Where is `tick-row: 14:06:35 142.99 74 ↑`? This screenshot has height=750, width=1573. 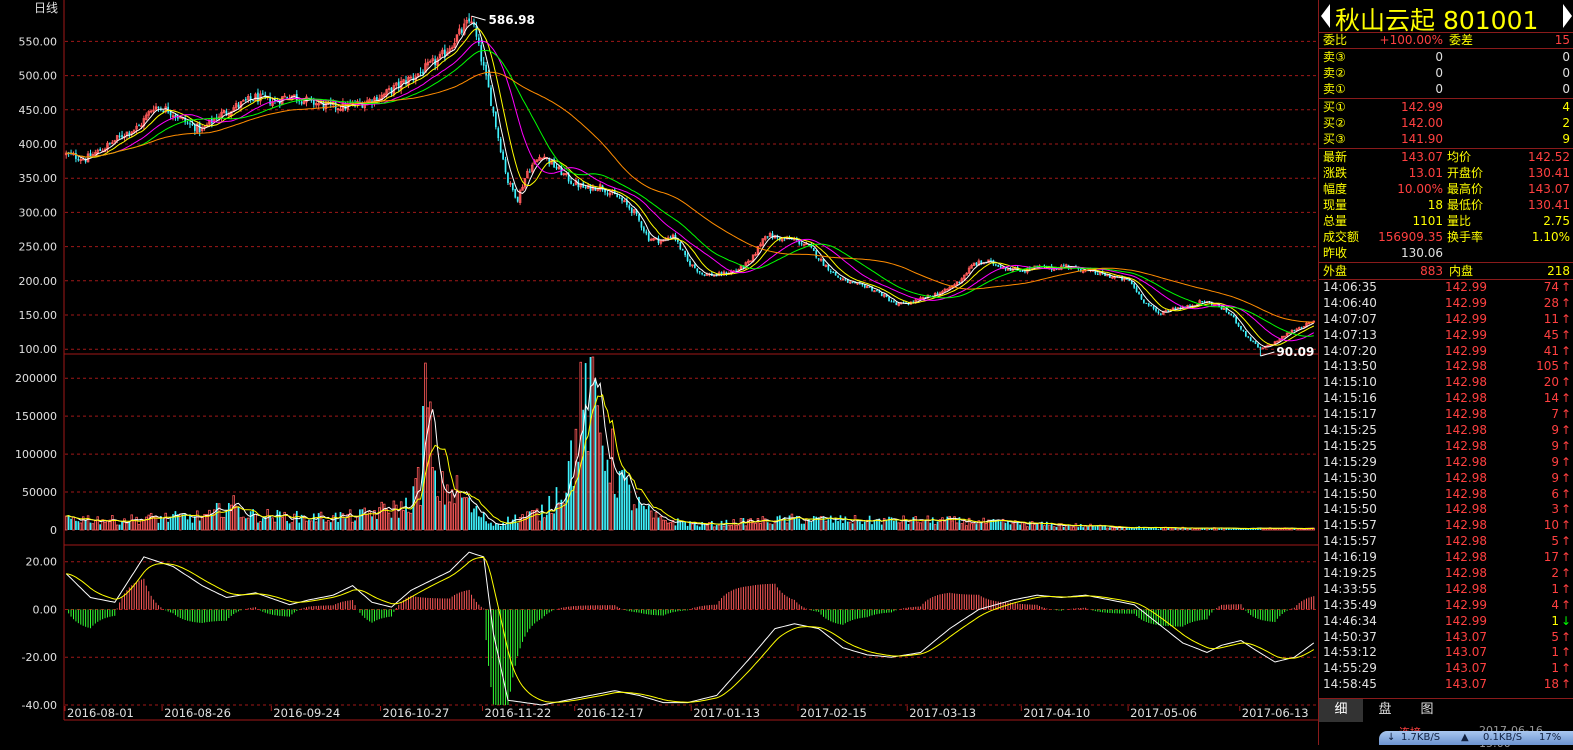 tick-row: 14:06:35 142.99 74 ↑ is located at coordinates (1446, 287).